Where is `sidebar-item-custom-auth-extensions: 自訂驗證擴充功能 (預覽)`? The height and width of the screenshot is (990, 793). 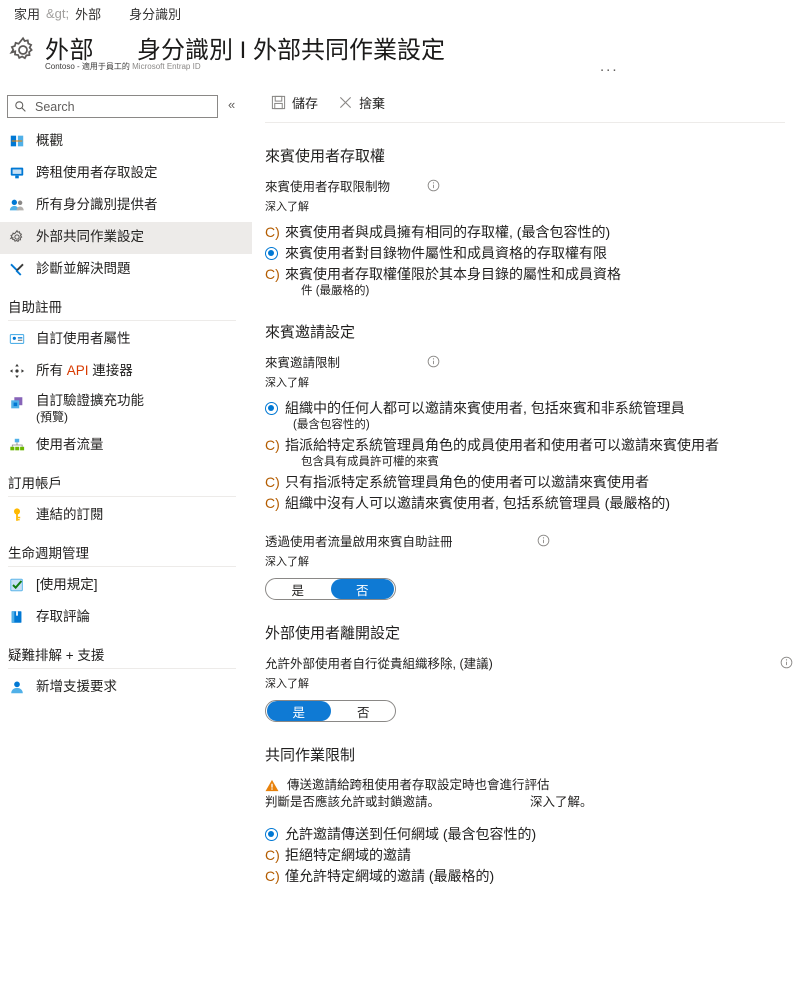 sidebar-item-custom-auth-extensions: 自訂驗證擴充功能 (預覽) is located at coordinates (126, 409).